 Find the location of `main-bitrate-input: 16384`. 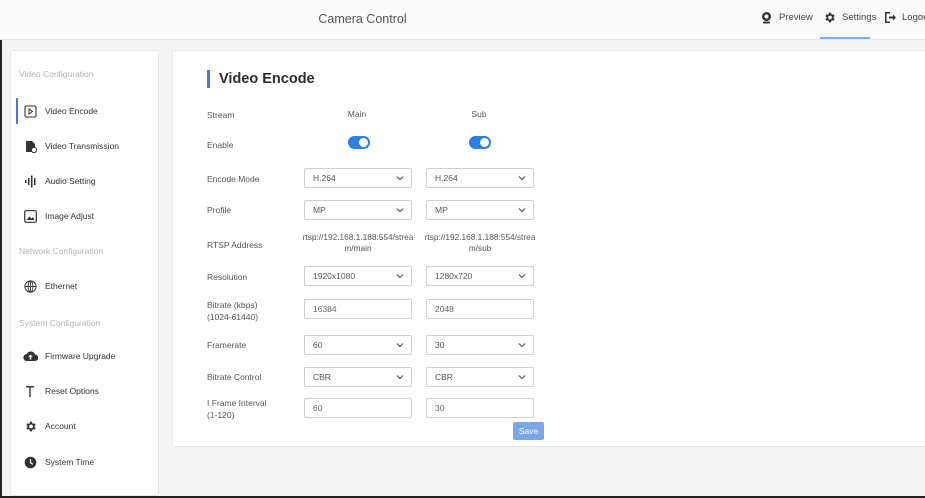

main-bitrate-input: 16384 is located at coordinates (358, 309).